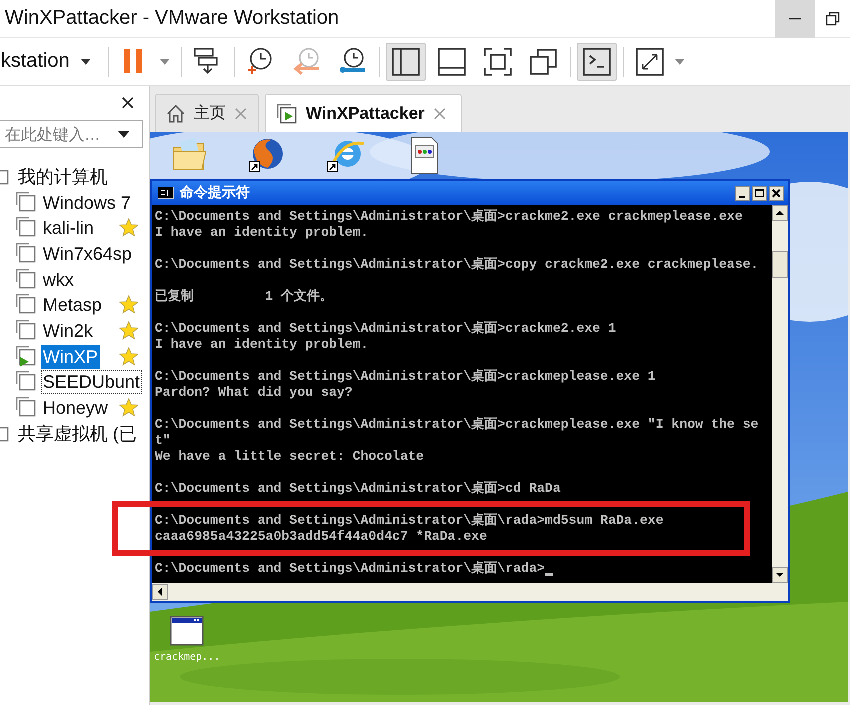 The width and height of the screenshot is (850, 705). What do you see at coordinates (363, 113) in the screenshot?
I see `tab: WinXPattacker` at bounding box center [363, 113].